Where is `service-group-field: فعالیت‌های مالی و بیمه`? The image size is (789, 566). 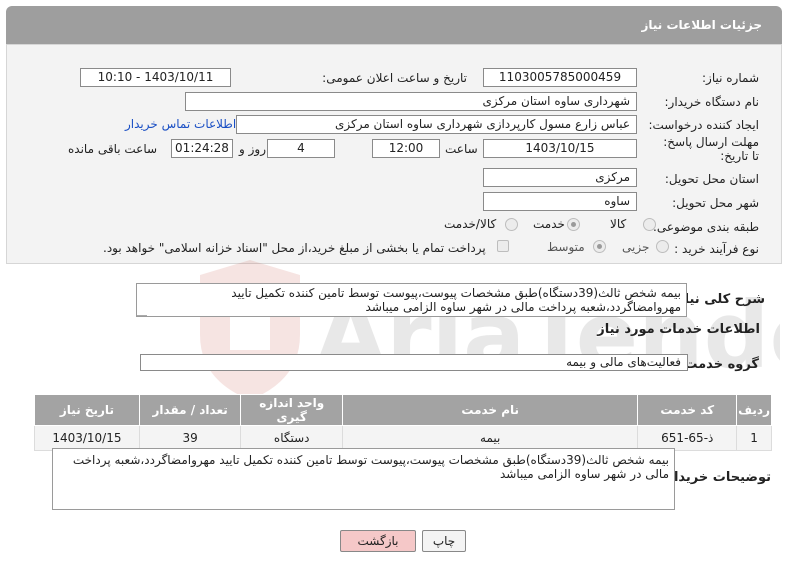
service-group-field: فعالیت‌های مالی و بیمه is located at coordinates (414, 362).